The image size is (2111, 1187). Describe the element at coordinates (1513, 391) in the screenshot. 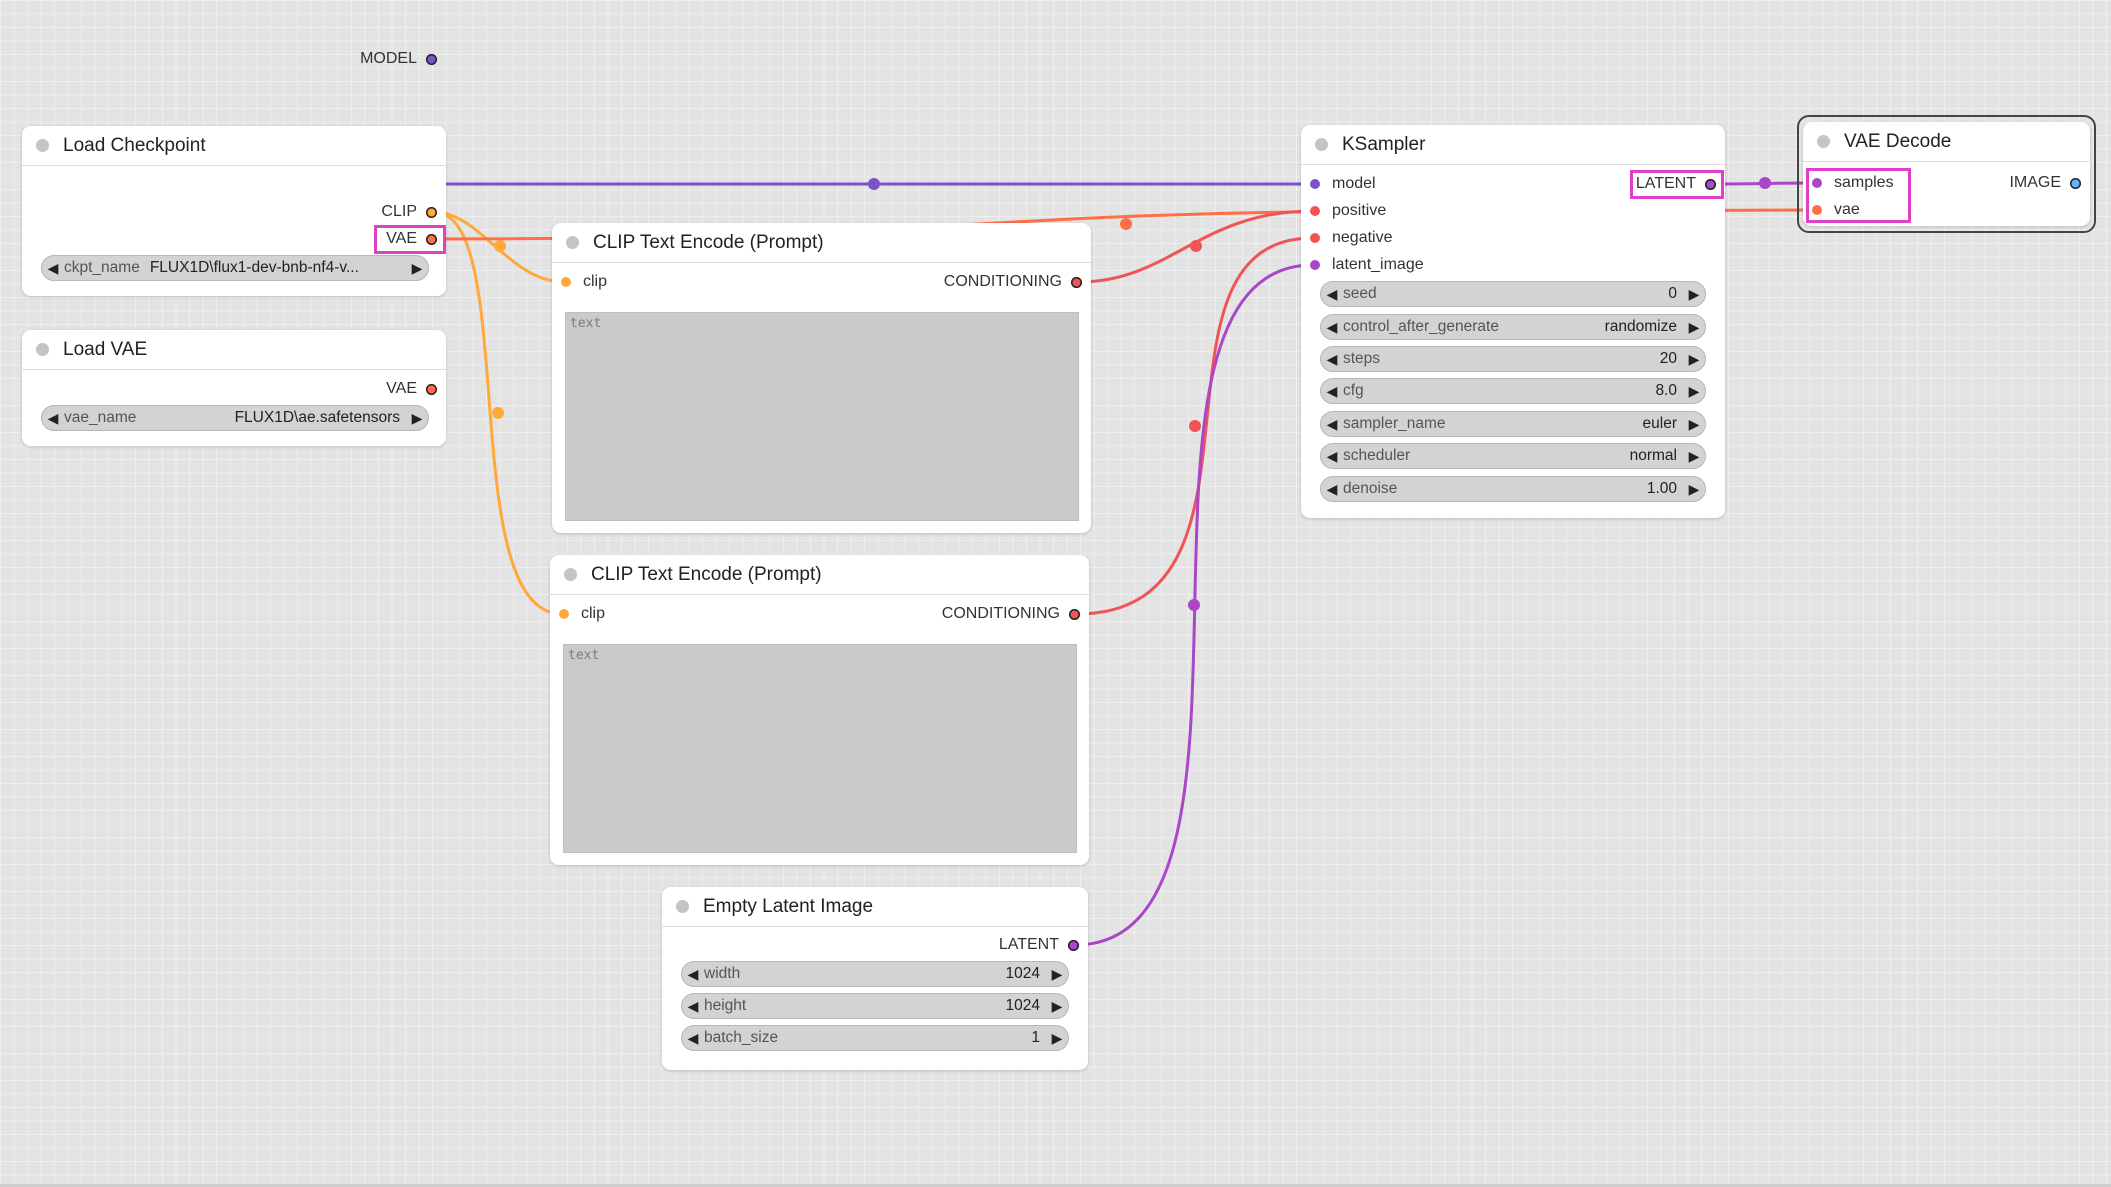

I see `widget-cfg: ◀ cfg 8.0 ▶` at that location.